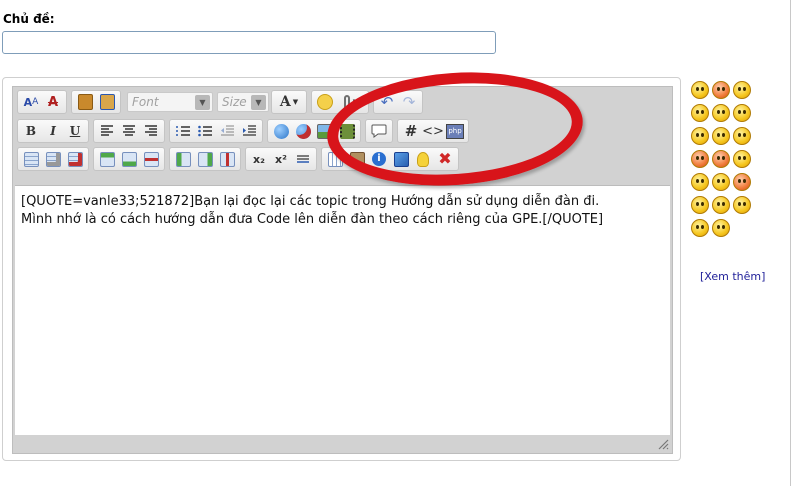  I want to click on attachment-icon: ▼, so click(351, 102).